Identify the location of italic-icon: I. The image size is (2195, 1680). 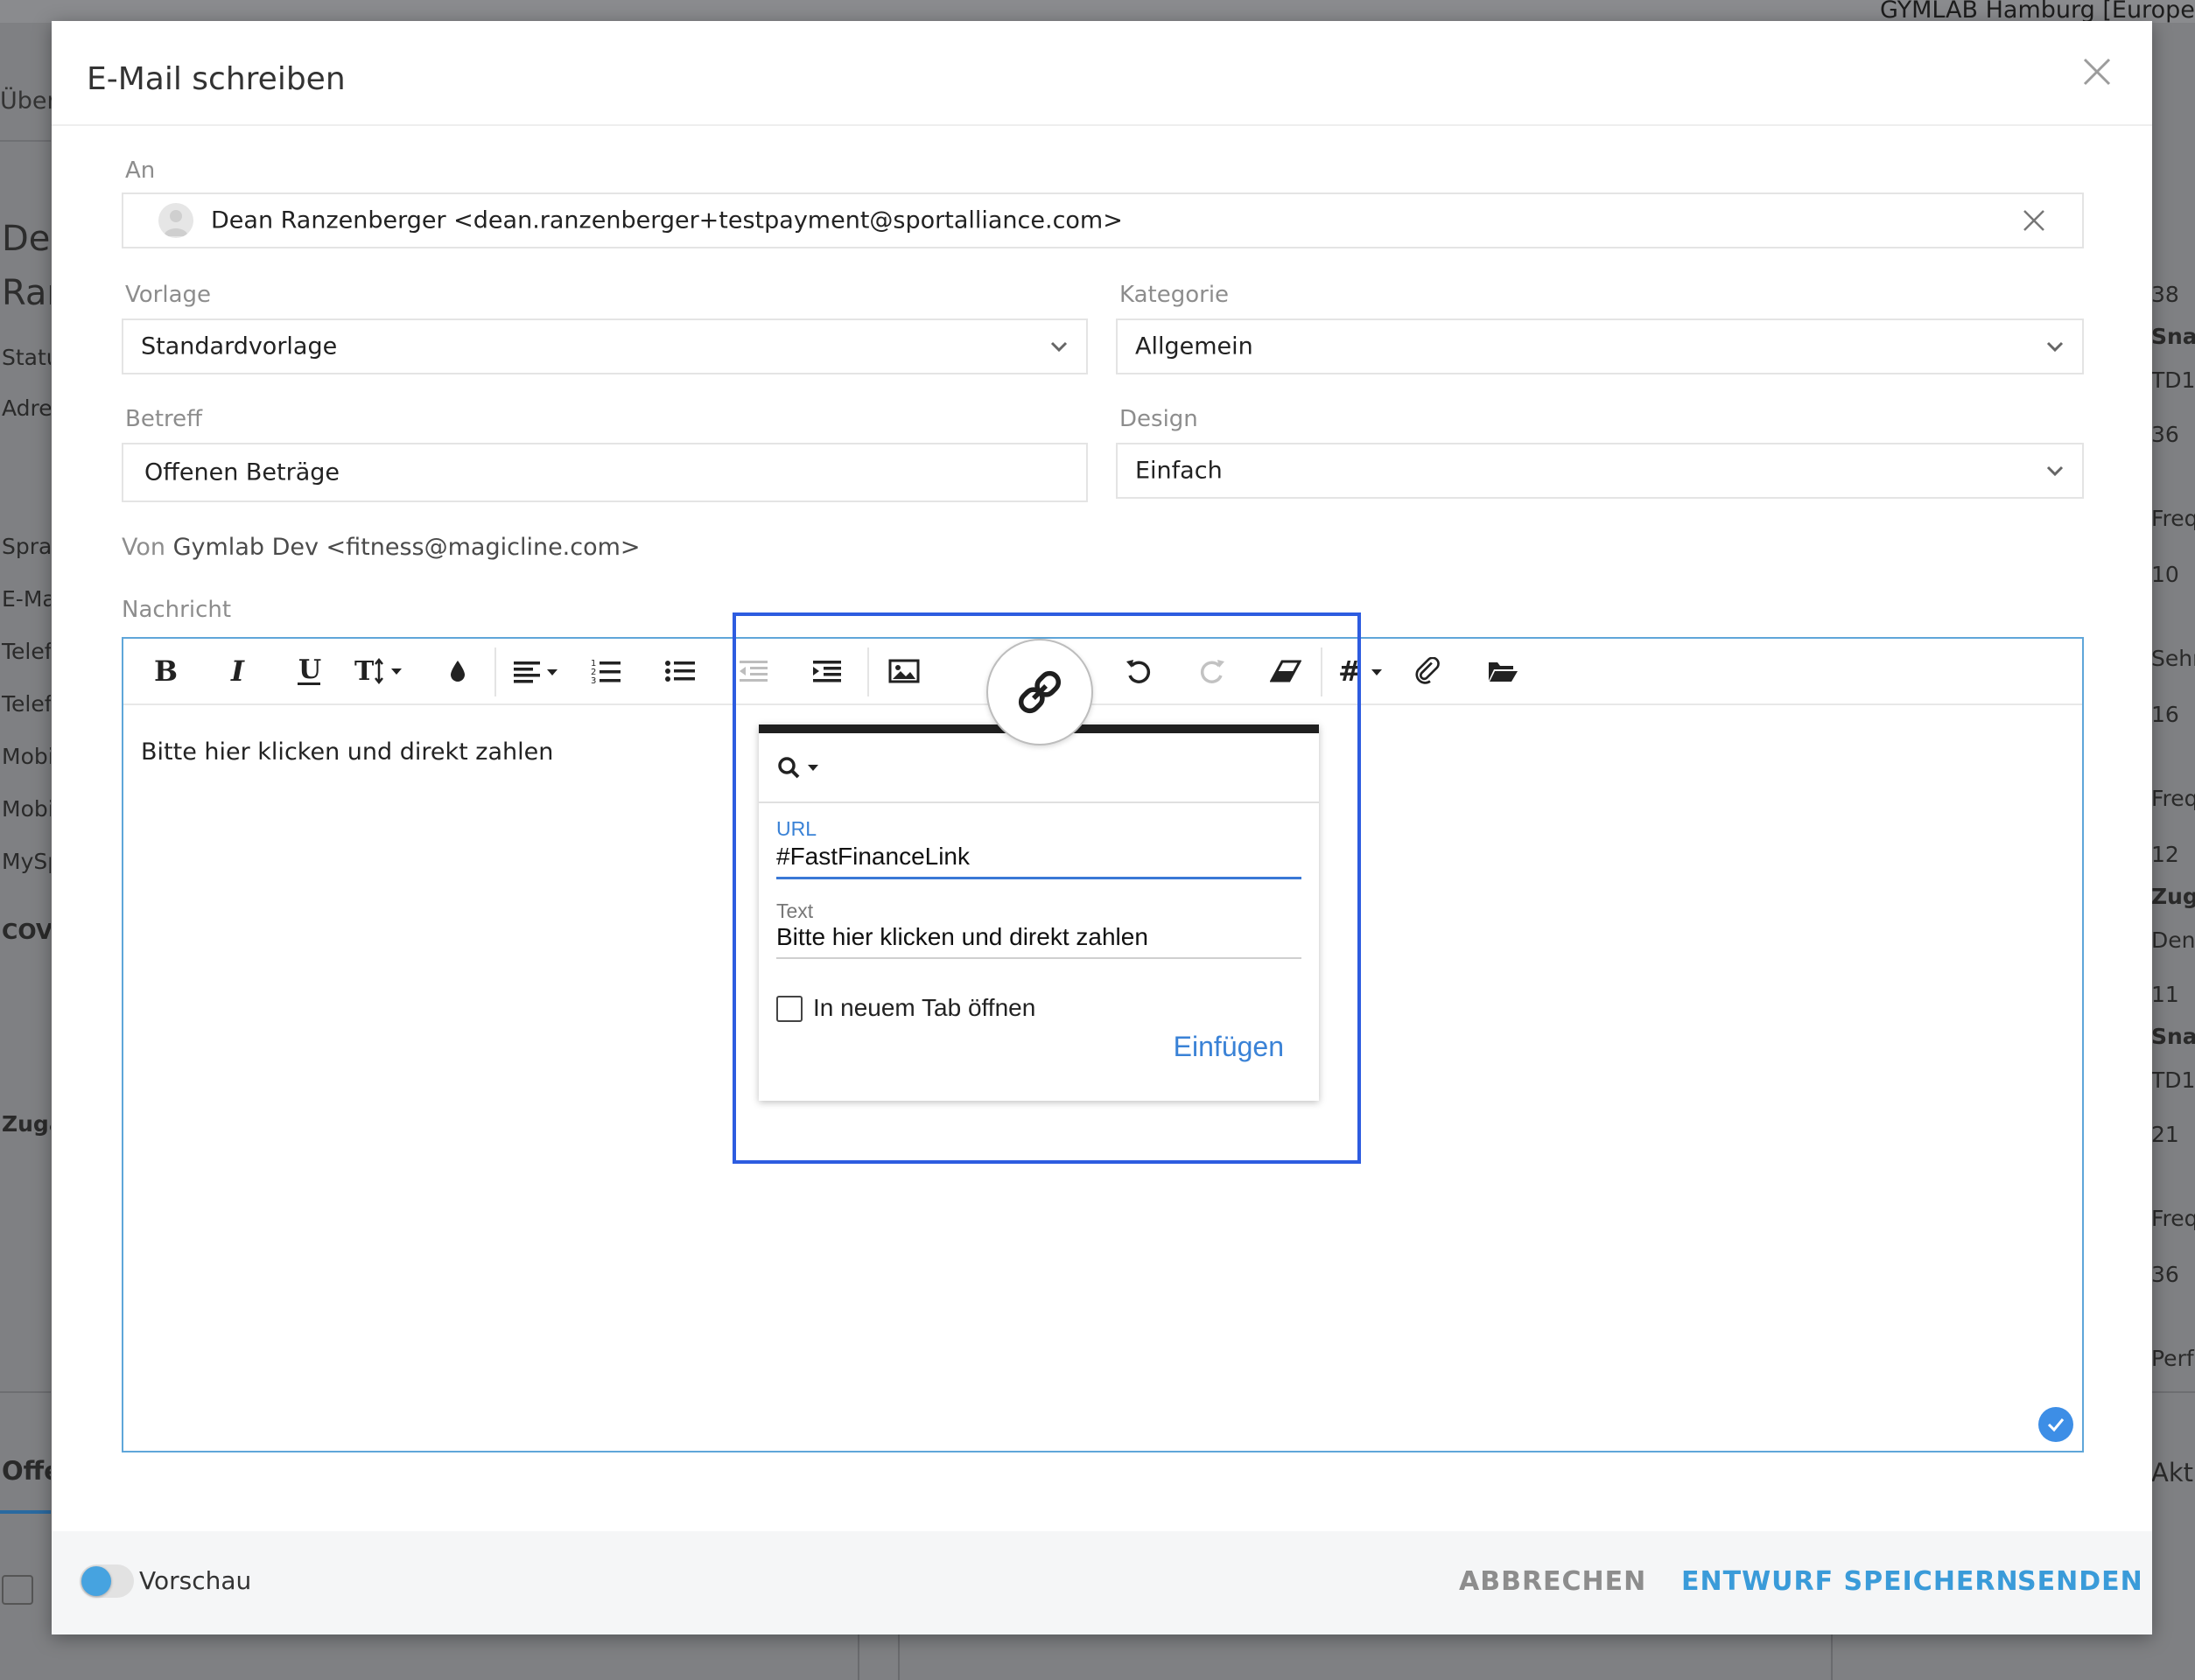
(237, 671).